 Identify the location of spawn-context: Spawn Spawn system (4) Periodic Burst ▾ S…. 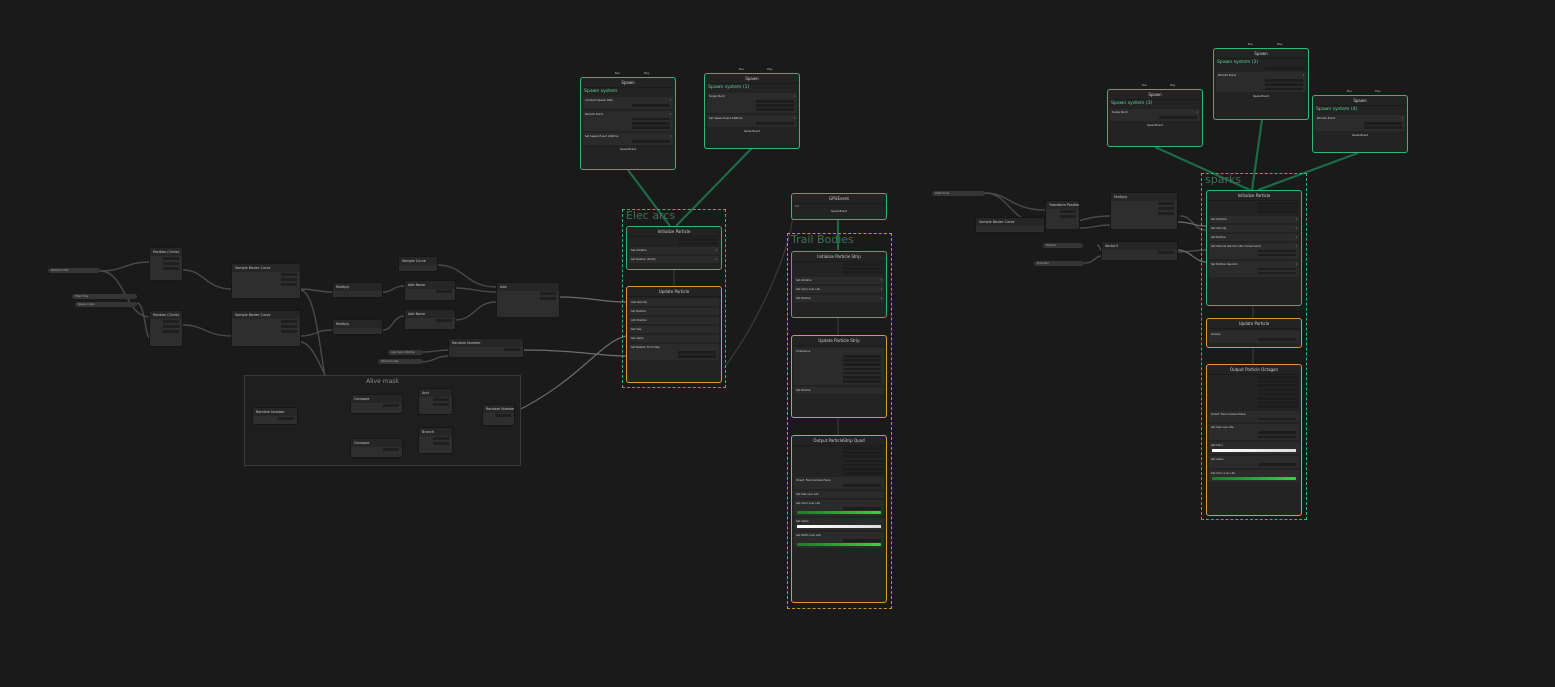
(1360, 124).